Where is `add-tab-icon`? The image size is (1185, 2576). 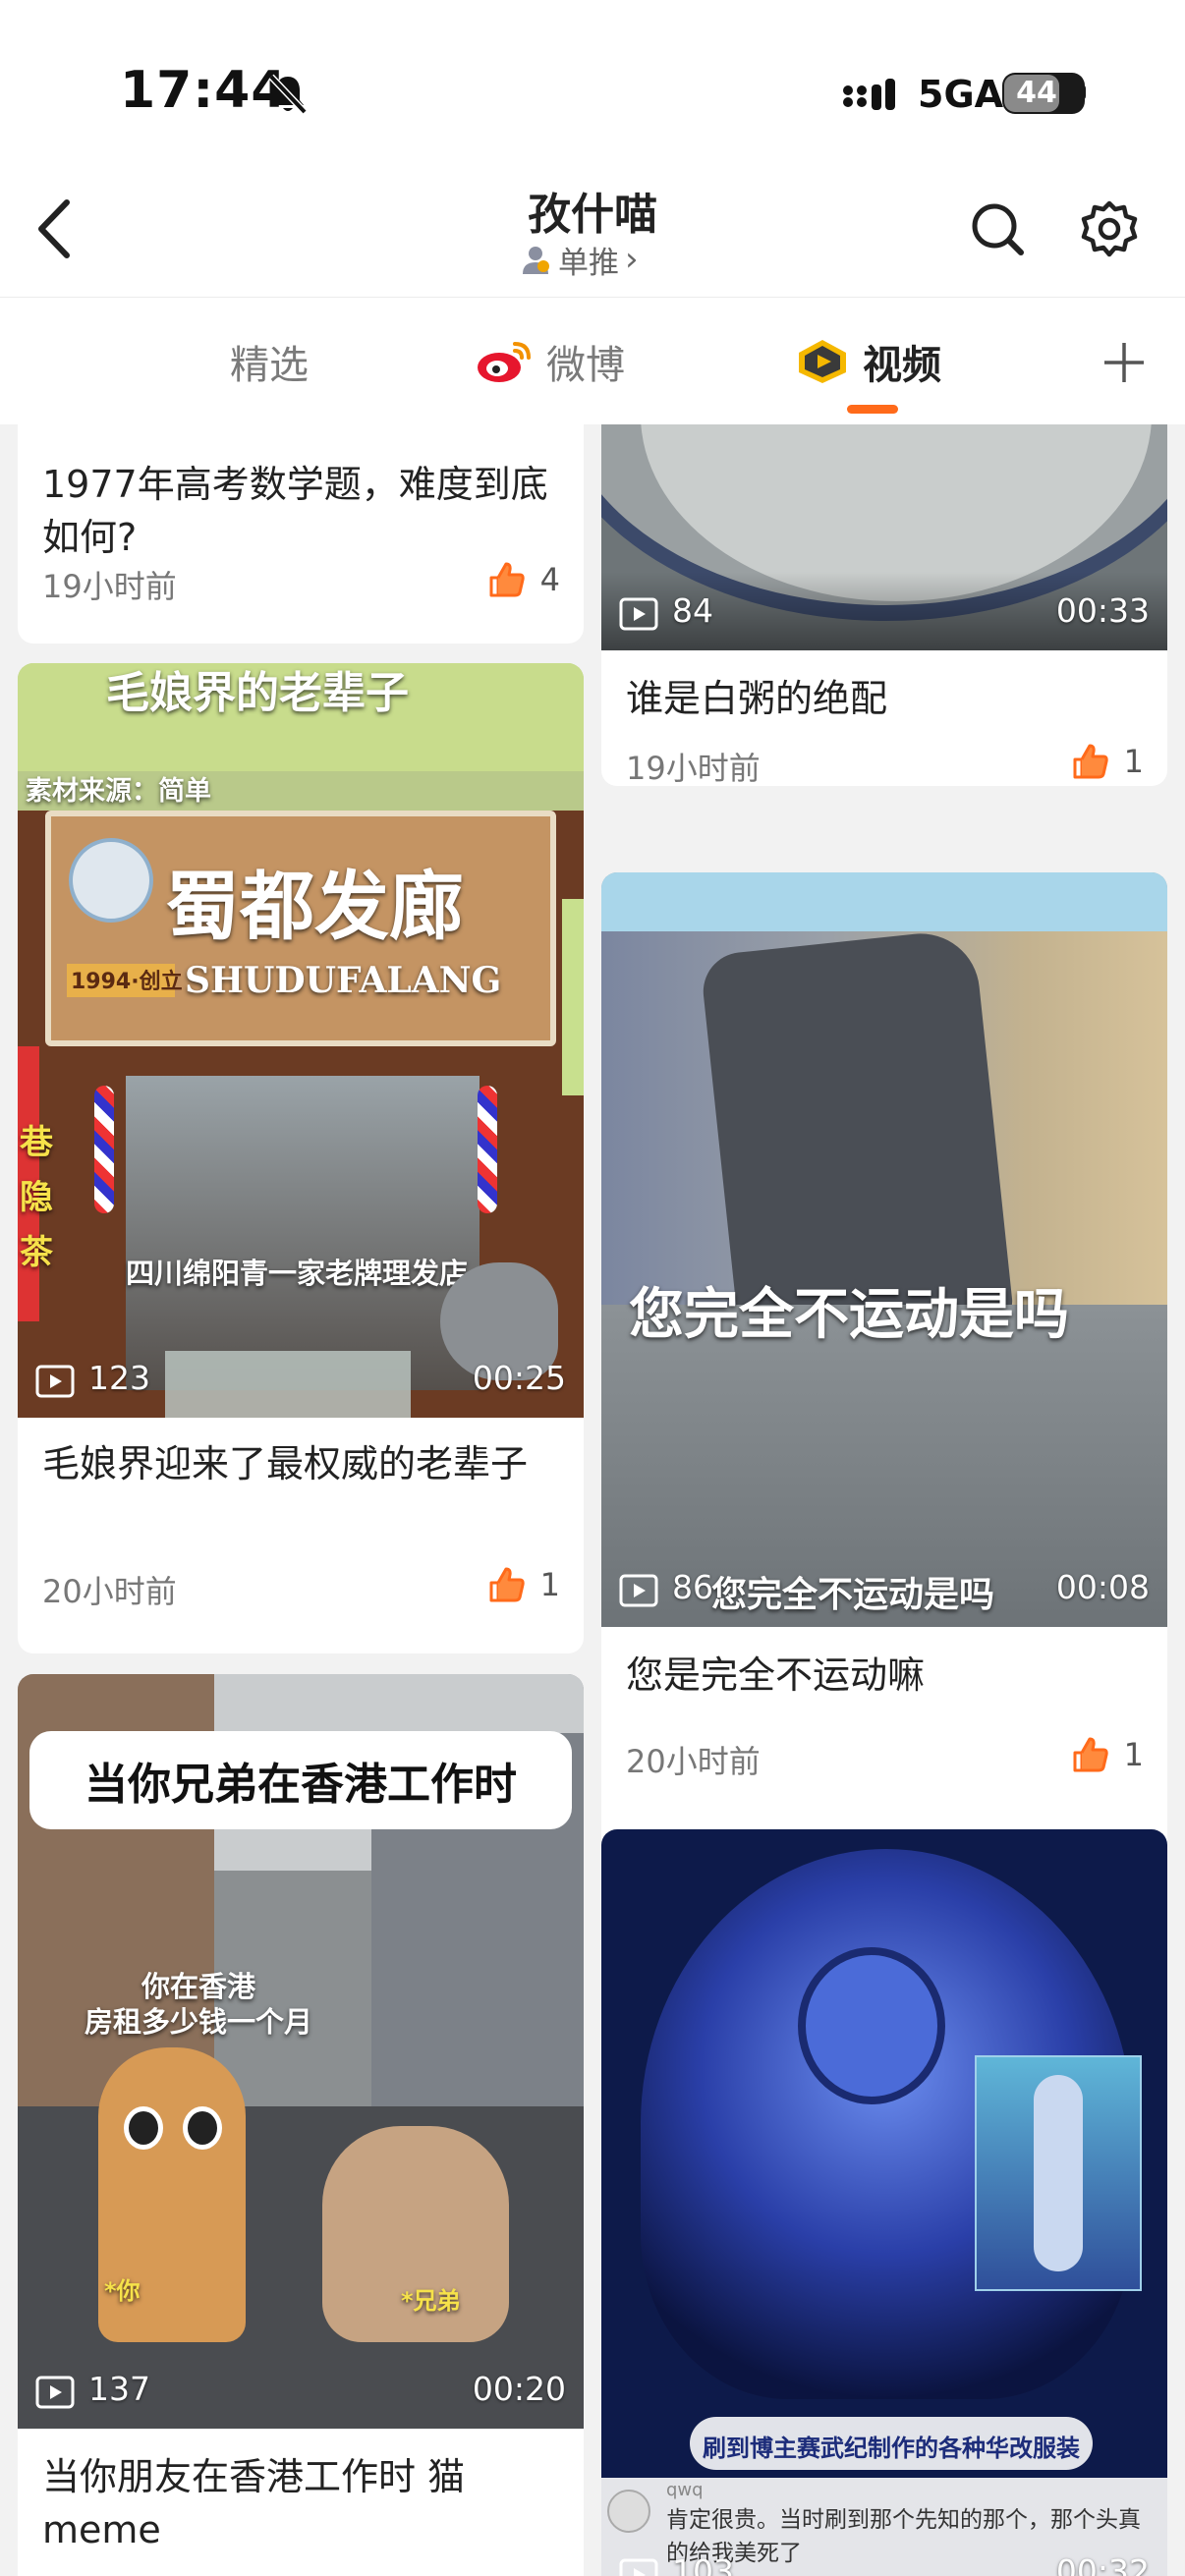 add-tab-icon is located at coordinates (1124, 362).